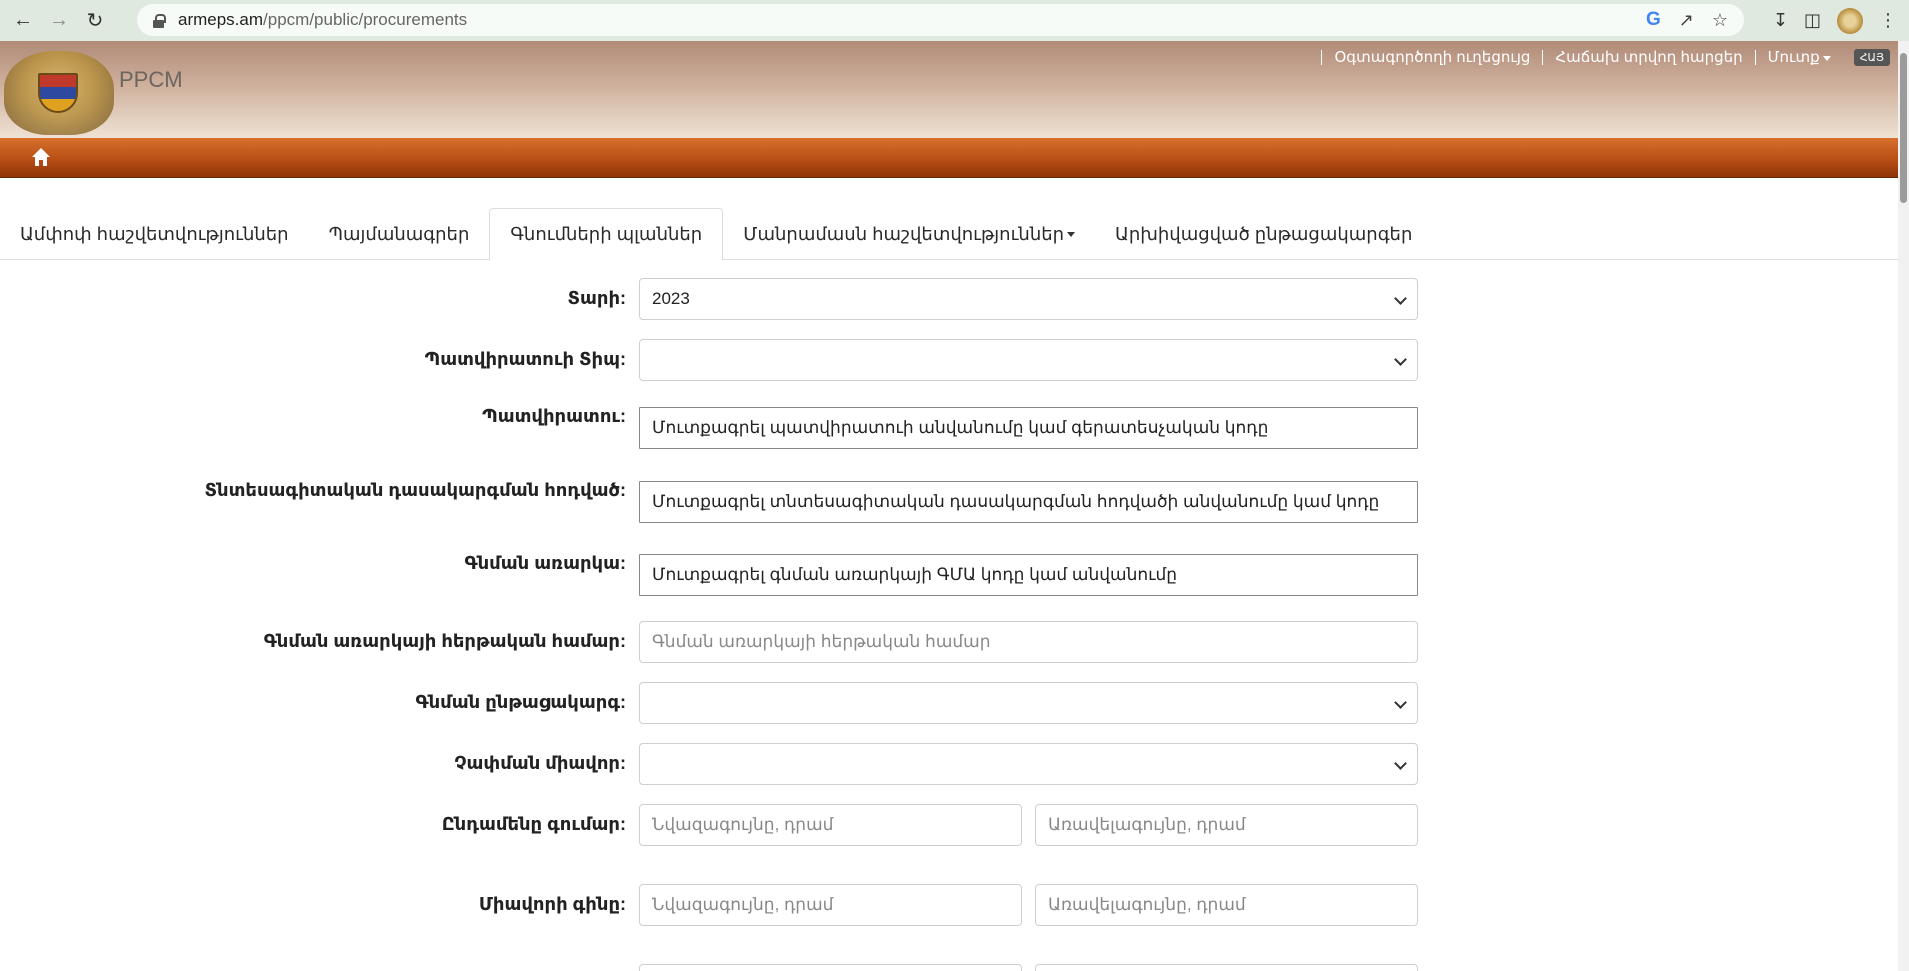 This screenshot has height=971, width=1909. What do you see at coordinates (606, 234) in the screenshot?
I see `tab-procurement-plans: Գնումների պլաններ` at bounding box center [606, 234].